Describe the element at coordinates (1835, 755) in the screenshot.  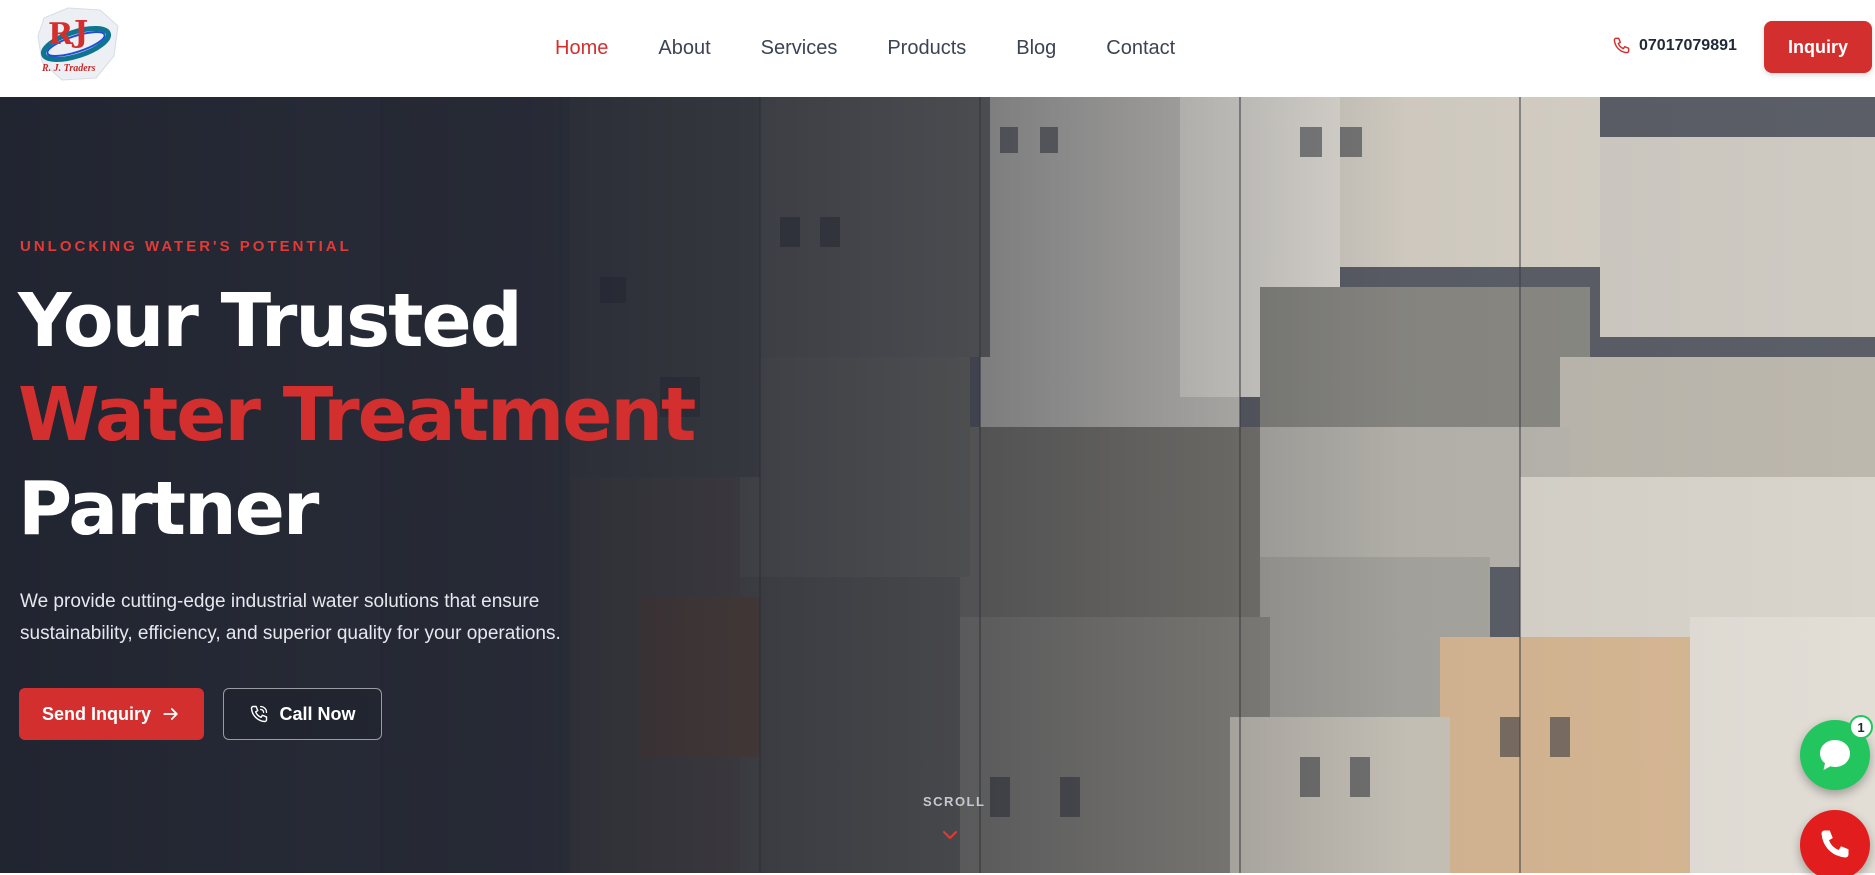
I see `chat-bubble-icon` at that location.